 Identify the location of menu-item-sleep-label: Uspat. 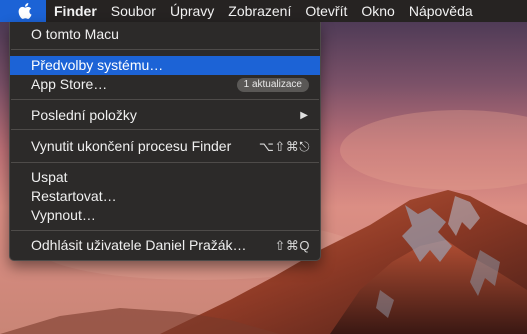
(49, 177).